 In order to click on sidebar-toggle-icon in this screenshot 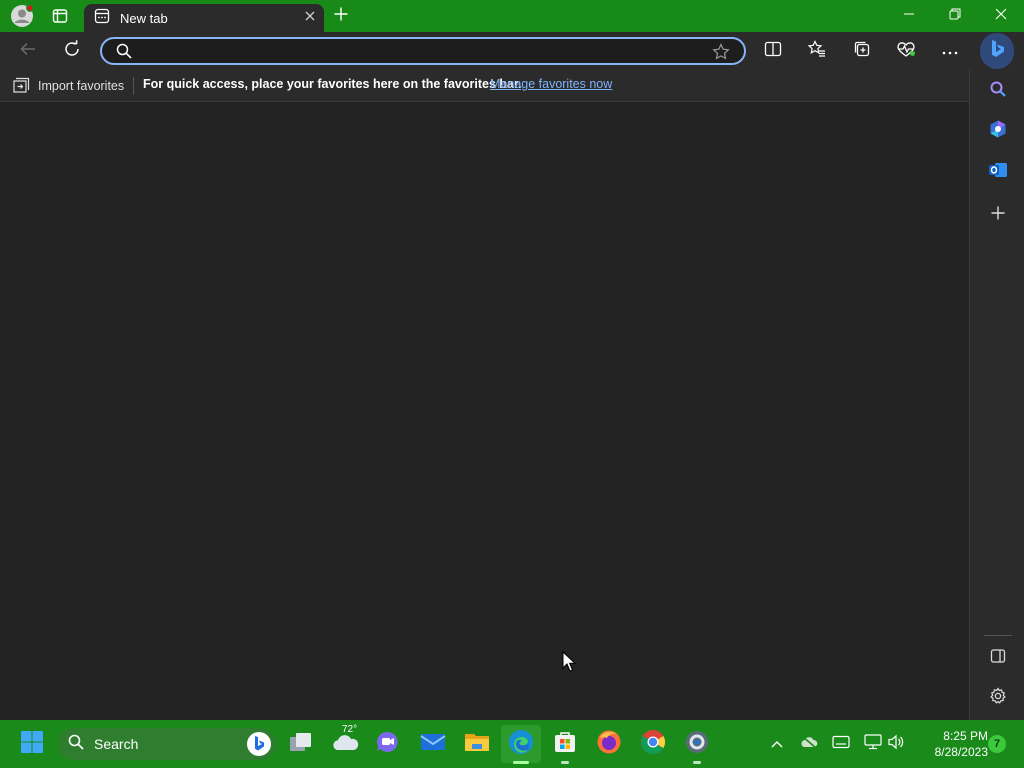, I will do `click(998, 658)`.